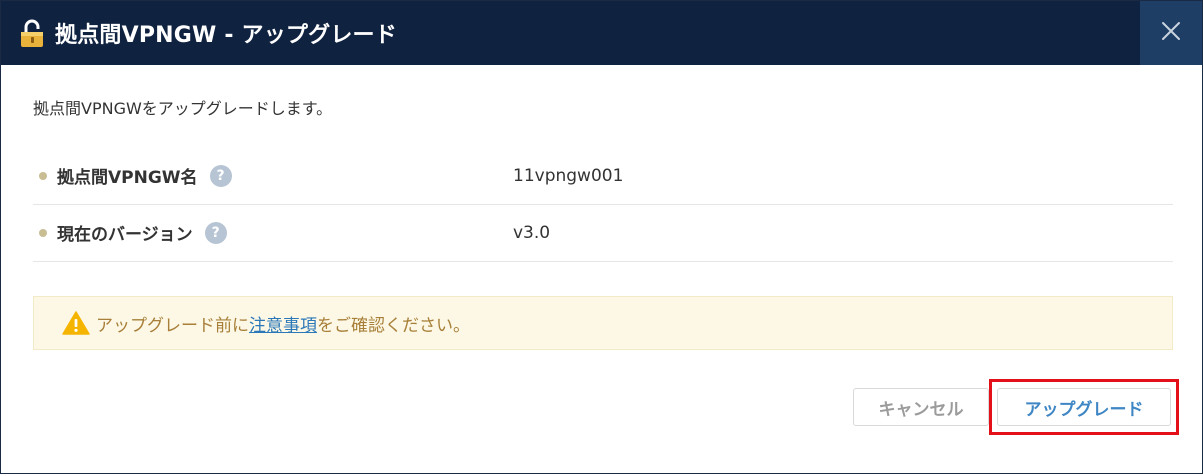 The height and width of the screenshot is (474, 1203). What do you see at coordinates (568, 175) in the screenshot?
I see `field-value: 11vpngw001` at bounding box center [568, 175].